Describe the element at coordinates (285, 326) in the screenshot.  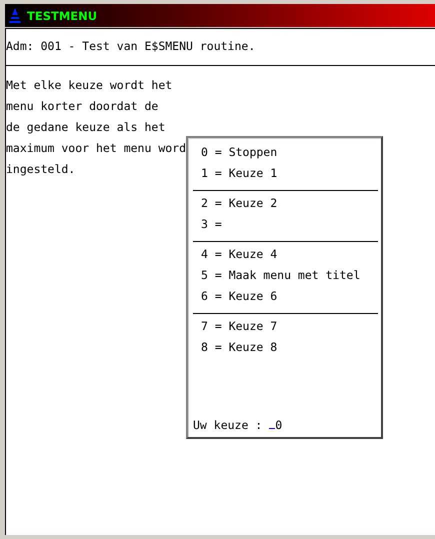
I see `menu-item: 7 = Keuze 7` at that location.